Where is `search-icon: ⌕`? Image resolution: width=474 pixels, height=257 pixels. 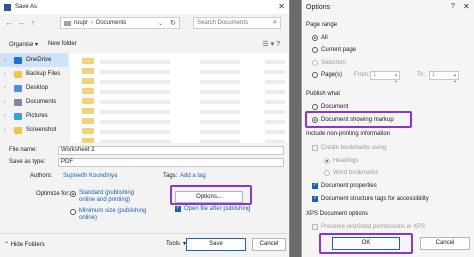
search-icon: ⌕ is located at coordinates (275, 22).